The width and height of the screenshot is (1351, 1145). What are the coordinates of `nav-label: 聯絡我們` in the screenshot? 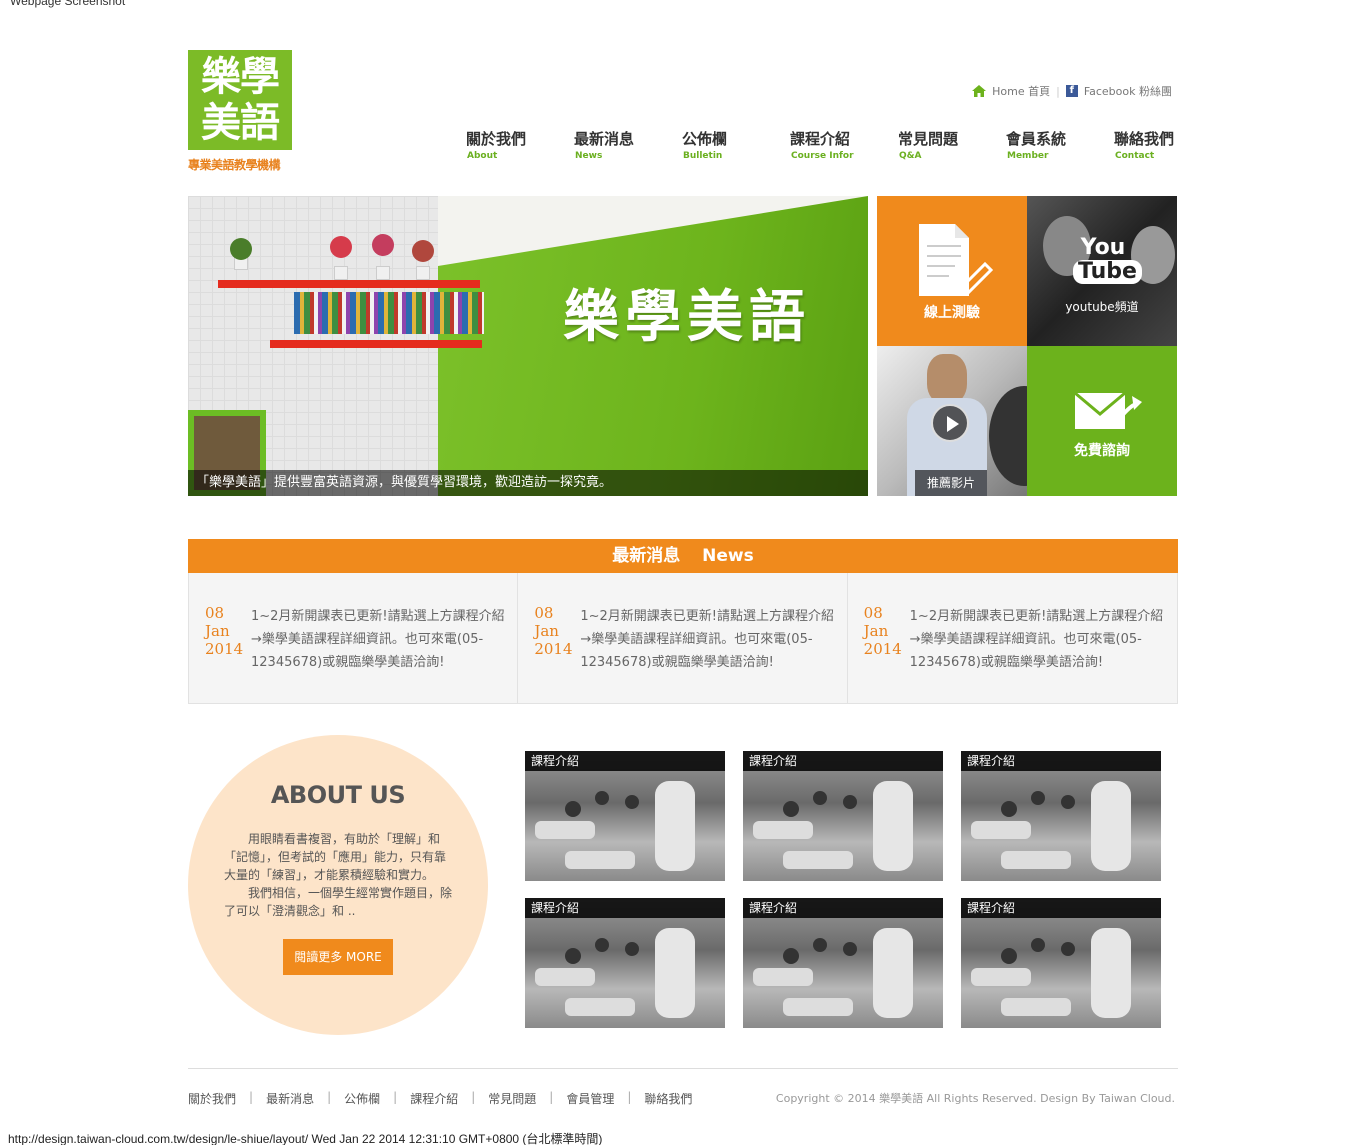 It's located at (1144, 139).